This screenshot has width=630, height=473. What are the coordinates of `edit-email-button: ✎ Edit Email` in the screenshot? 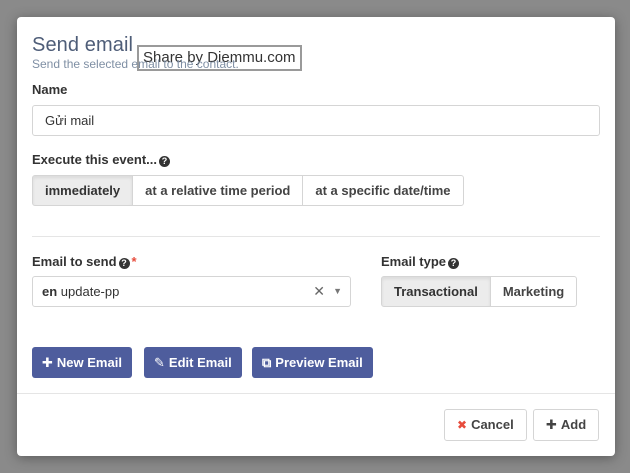 It's located at (193, 362).